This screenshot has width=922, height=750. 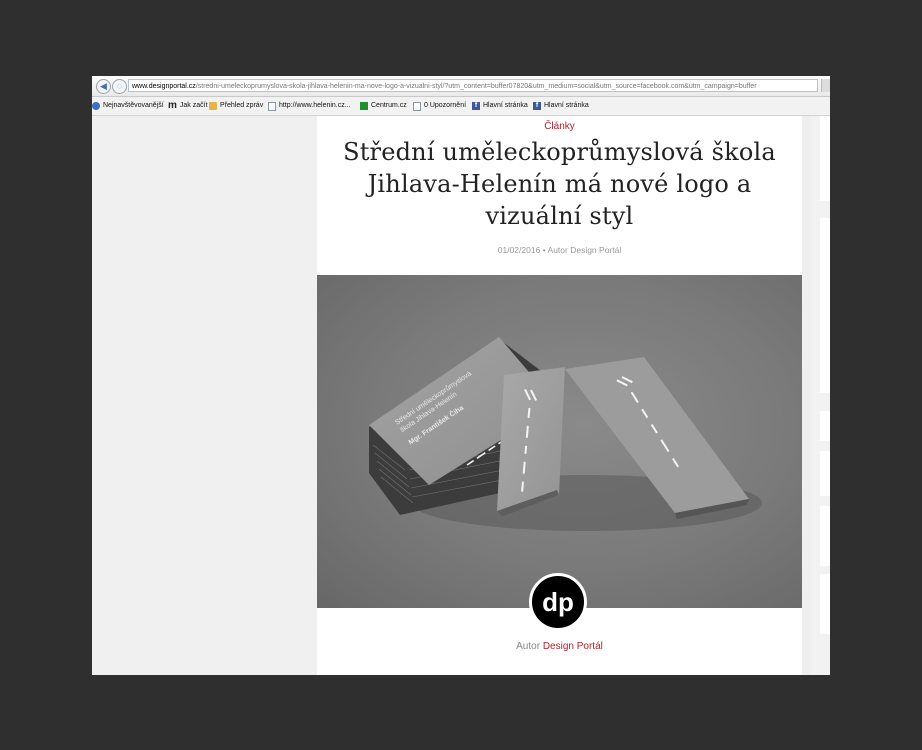 What do you see at coordinates (559, 250) in the screenshot?
I see `article-meta: 01/02/2016 • Autor Design Portál` at bounding box center [559, 250].